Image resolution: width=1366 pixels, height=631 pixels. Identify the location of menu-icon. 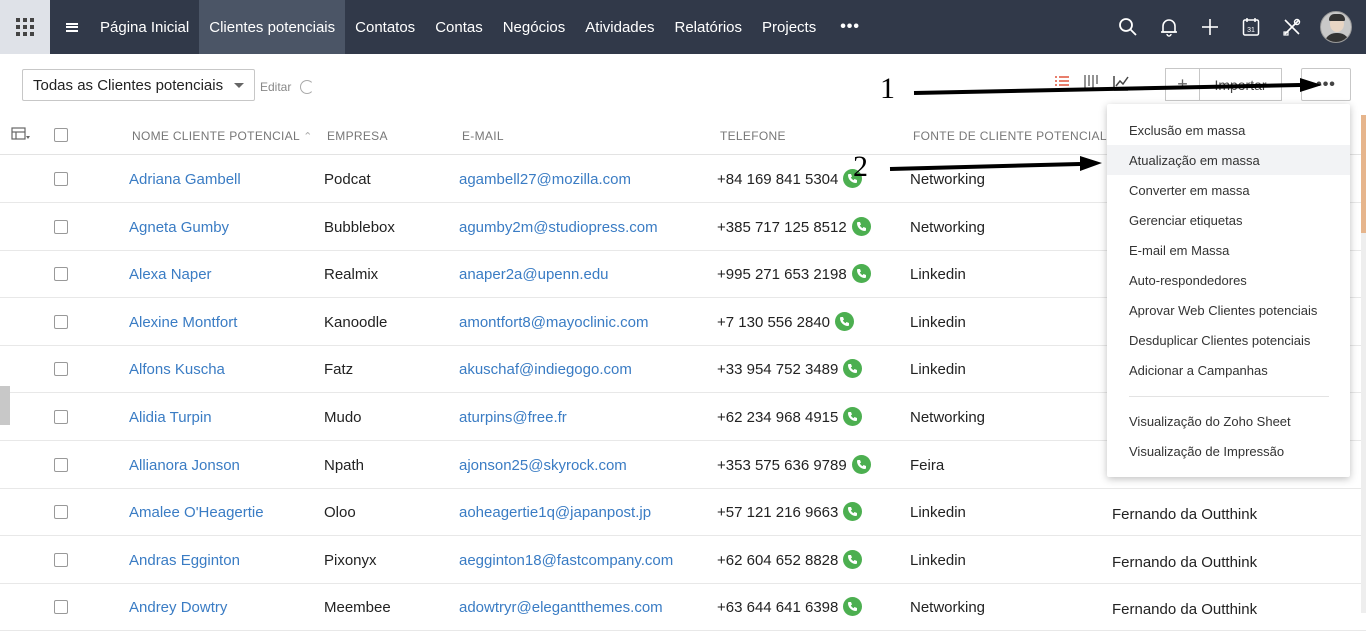
(72, 27).